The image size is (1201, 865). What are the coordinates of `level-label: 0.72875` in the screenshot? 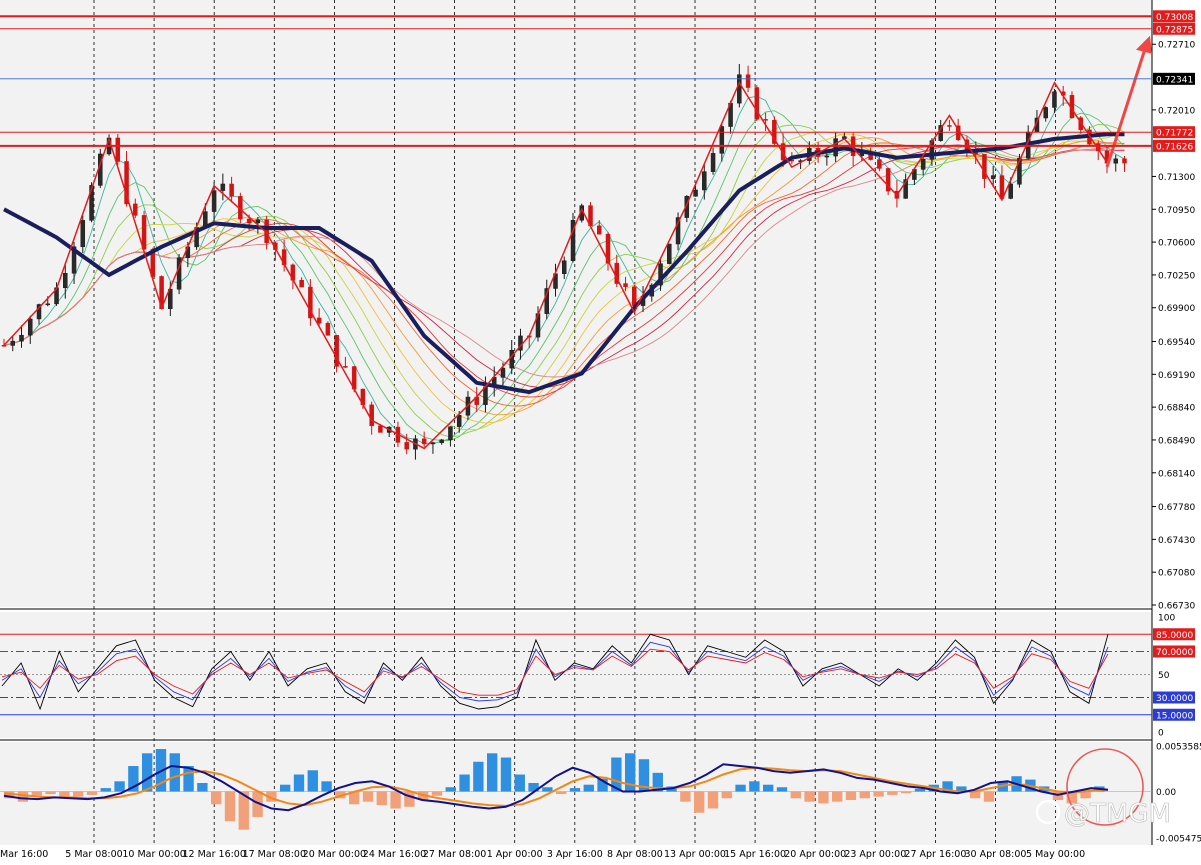 It's located at (1174, 30).